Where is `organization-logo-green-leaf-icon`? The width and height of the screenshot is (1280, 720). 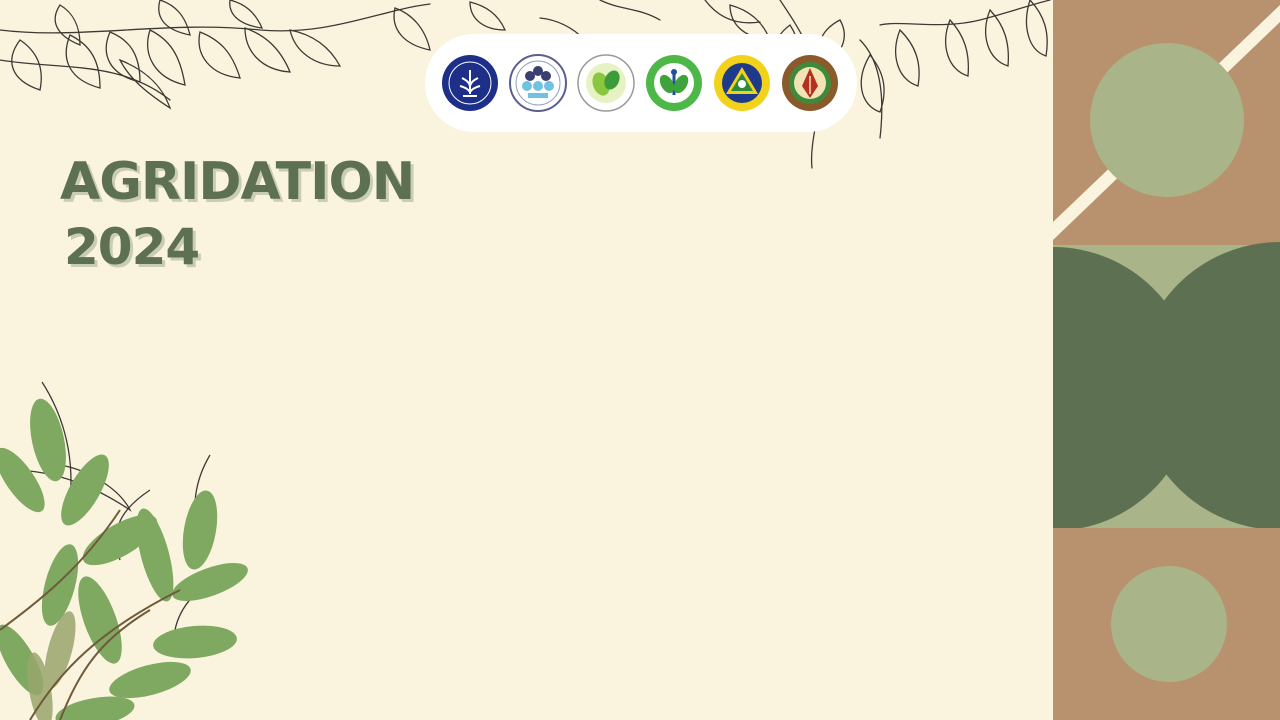 organization-logo-green-leaf-icon is located at coordinates (606, 83).